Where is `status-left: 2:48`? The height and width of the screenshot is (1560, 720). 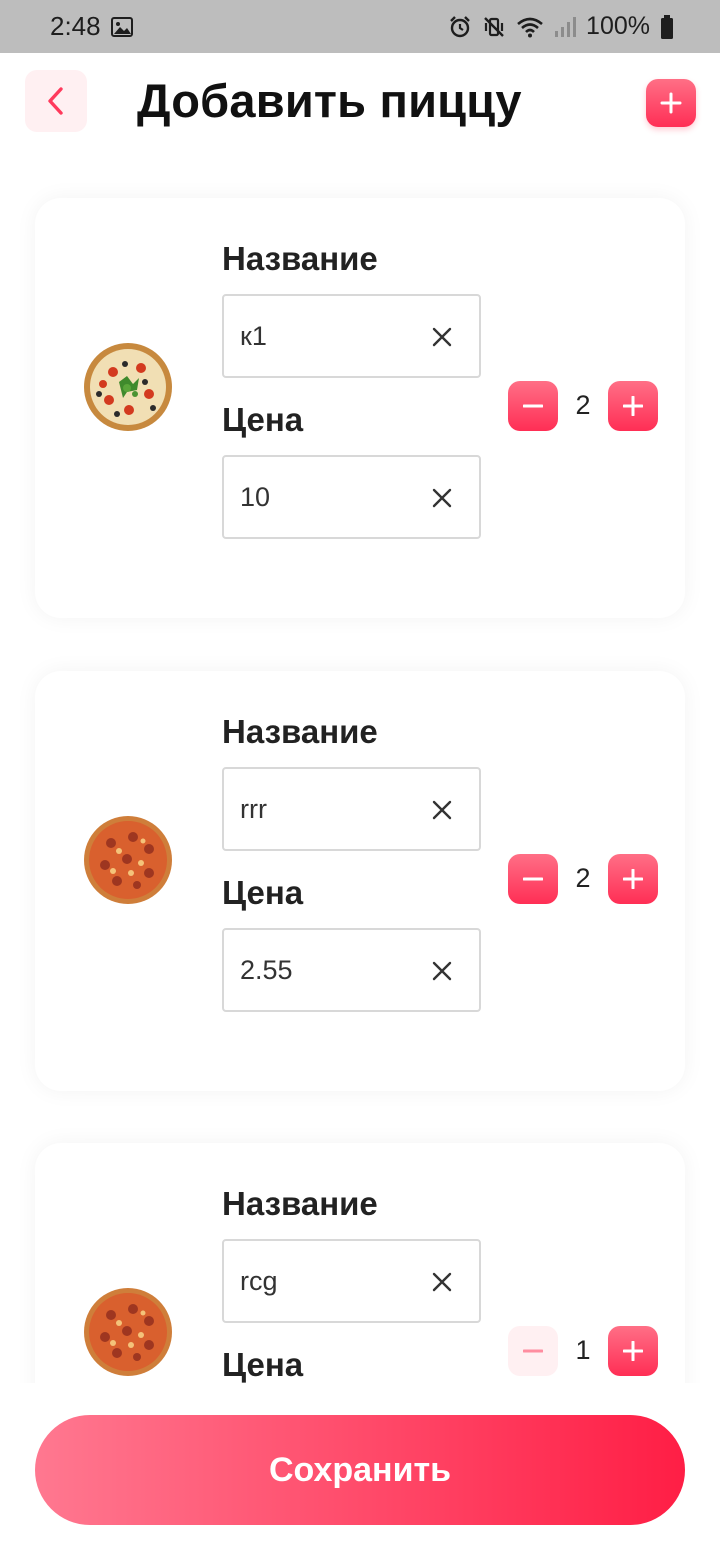 status-left: 2:48 is located at coordinates (91, 26).